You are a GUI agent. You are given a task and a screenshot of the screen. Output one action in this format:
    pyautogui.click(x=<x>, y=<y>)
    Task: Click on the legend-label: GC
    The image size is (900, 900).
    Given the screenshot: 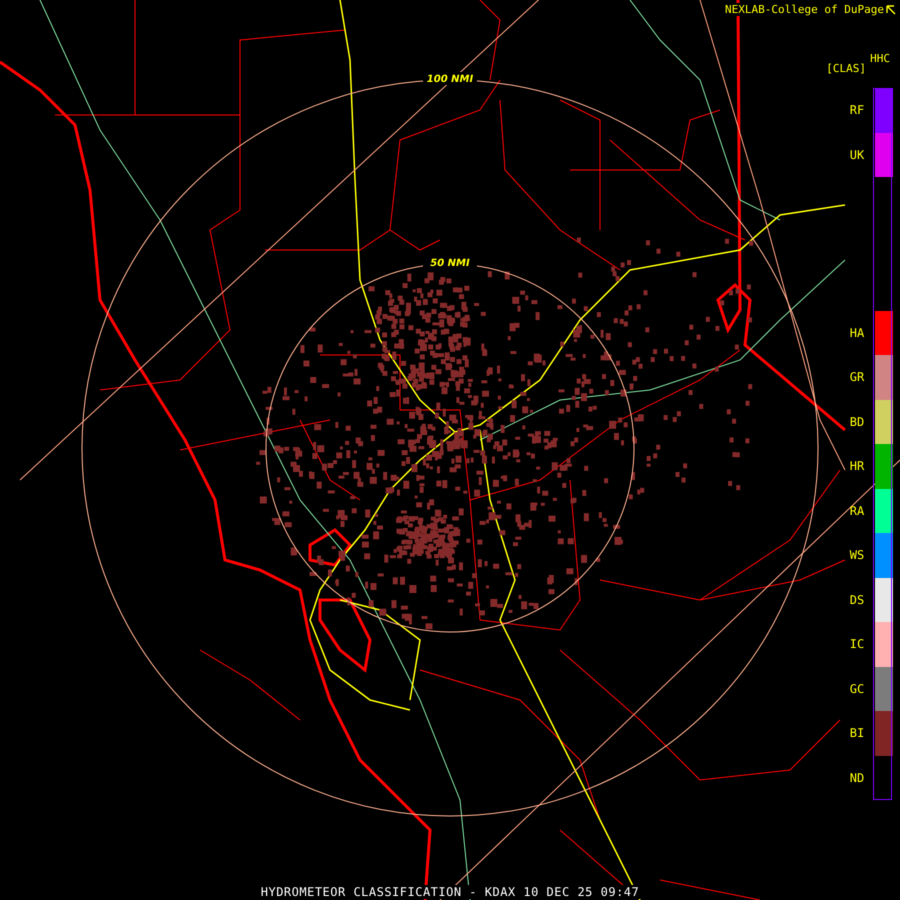 What is the action you would take?
    pyautogui.click(x=857, y=689)
    